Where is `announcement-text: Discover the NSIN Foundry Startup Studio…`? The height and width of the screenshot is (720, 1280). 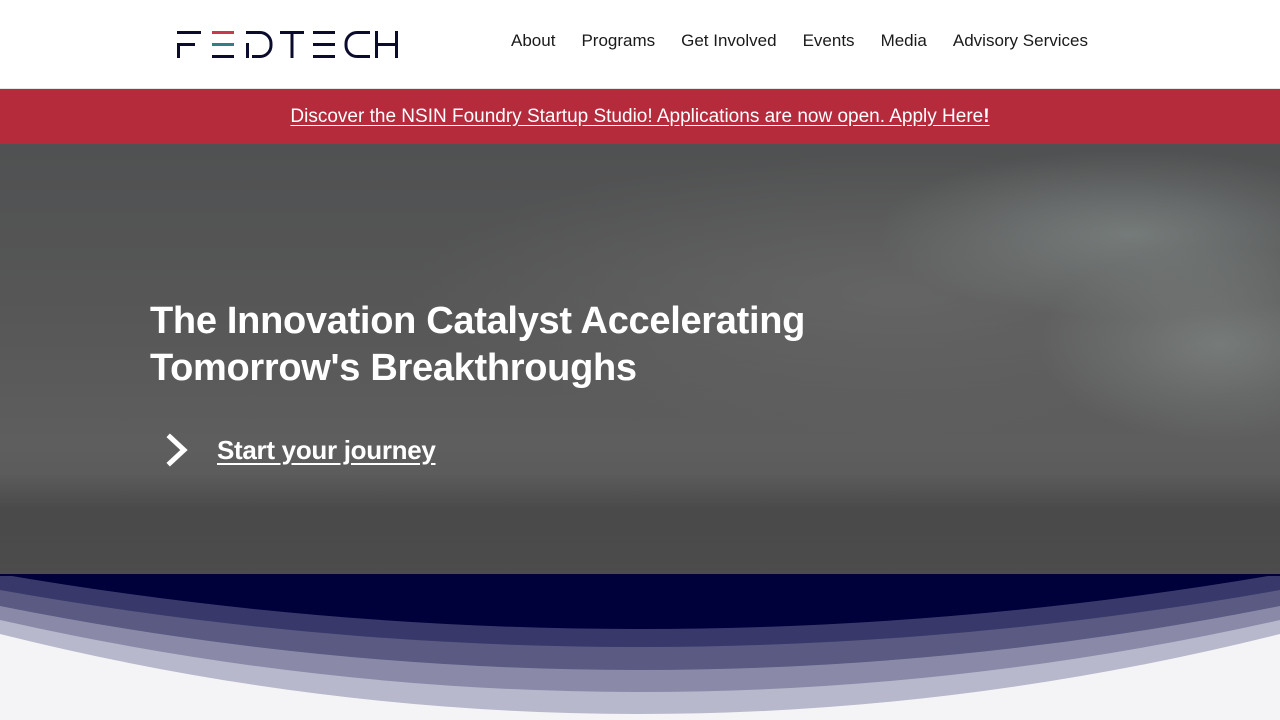
announcement-text: Discover the NSIN Foundry Startup Studio… is located at coordinates (637, 116).